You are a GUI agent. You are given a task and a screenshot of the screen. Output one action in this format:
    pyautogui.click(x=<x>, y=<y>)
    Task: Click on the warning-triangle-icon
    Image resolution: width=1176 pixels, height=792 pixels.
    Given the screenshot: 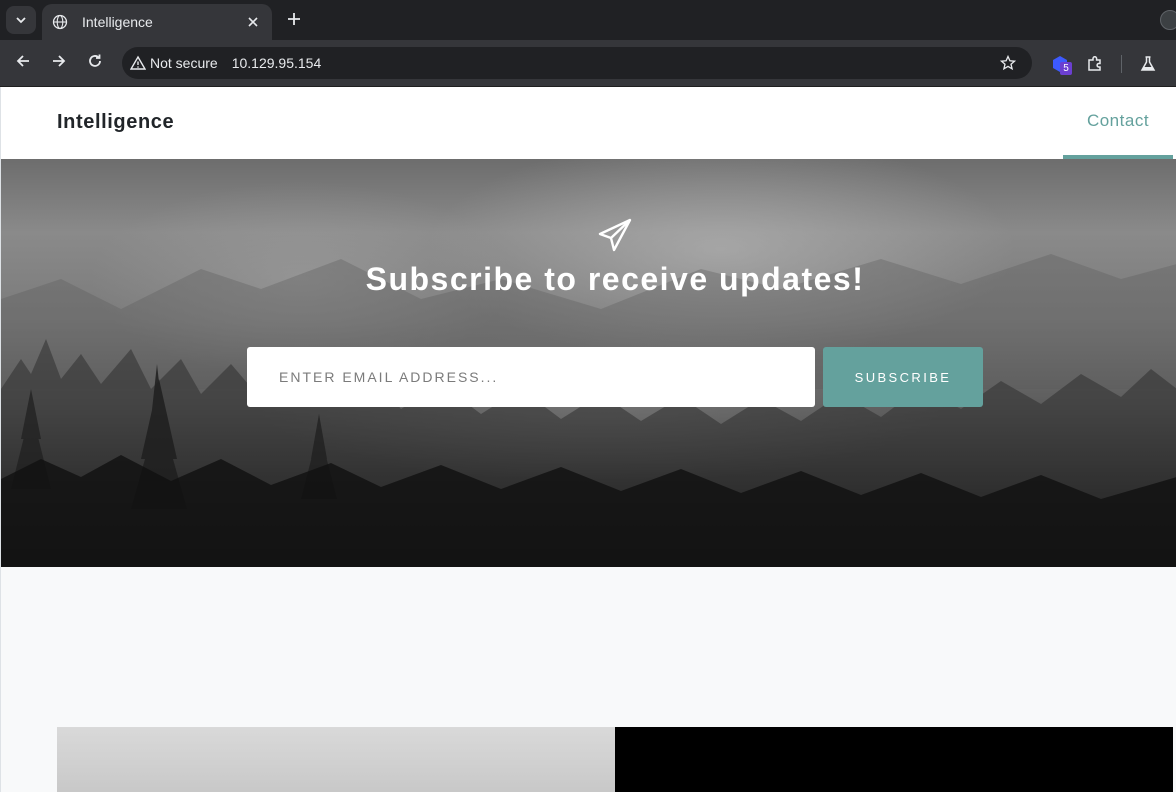 What is the action you would take?
    pyautogui.click(x=138, y=63)
    